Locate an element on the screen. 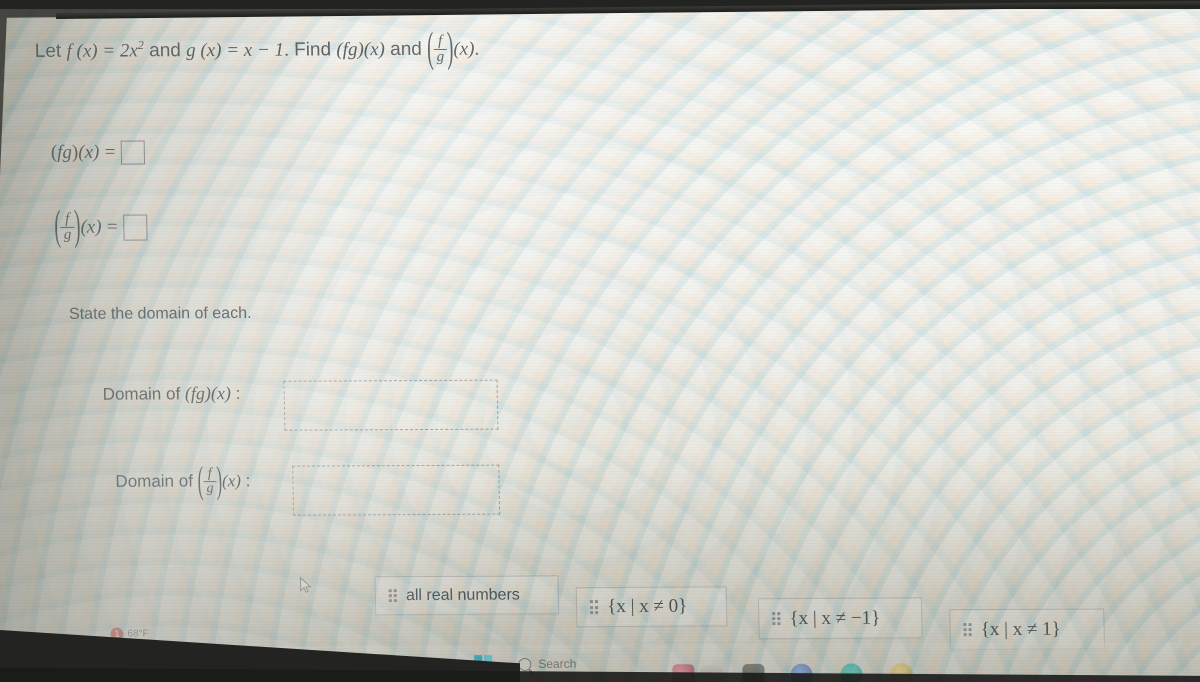 The image size is (1200, 682). period-2: . is located at coordinates (477, 49).